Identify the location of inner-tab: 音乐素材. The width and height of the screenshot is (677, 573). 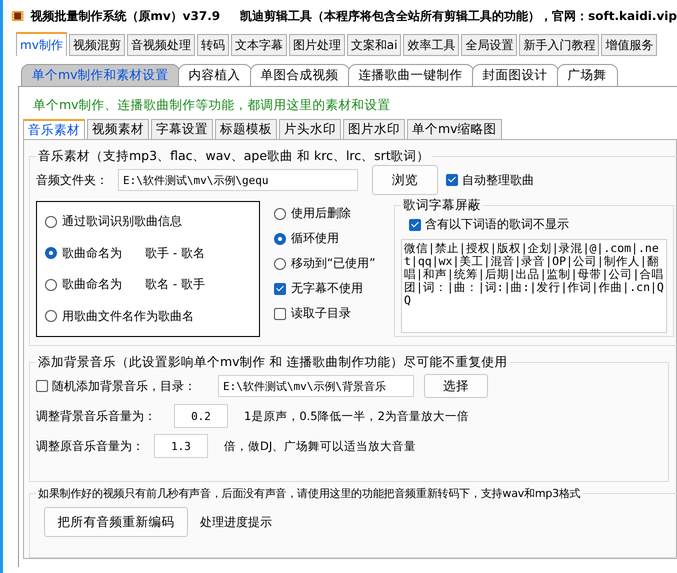
(54, 129).